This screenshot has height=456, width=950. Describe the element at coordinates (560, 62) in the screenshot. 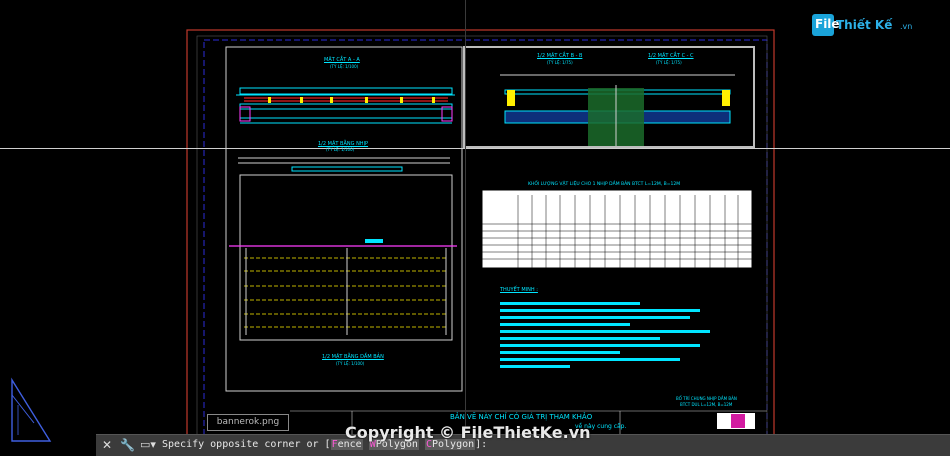

I see `section-bb-scale: (TỶ LỆ: 1/75)` at that location.